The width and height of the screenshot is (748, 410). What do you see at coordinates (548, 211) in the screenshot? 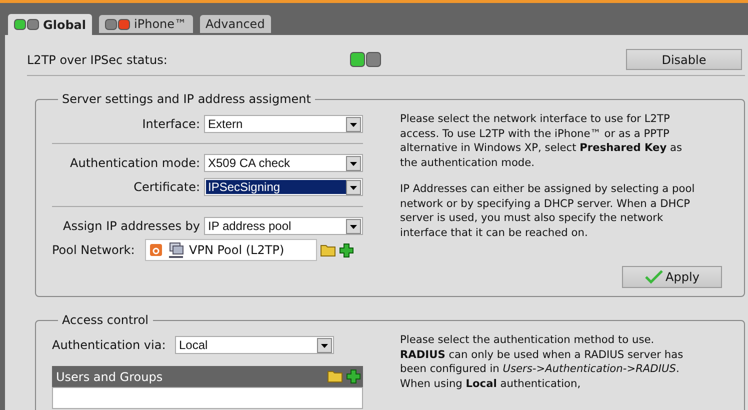
I see `help-text: IP Addresses can either be assigned by selecting a pool network or by specifying a DHCP server. When a DHCP server is used, you must also specify the network interface that it can be reached on.` at bounding box center [548, 211].